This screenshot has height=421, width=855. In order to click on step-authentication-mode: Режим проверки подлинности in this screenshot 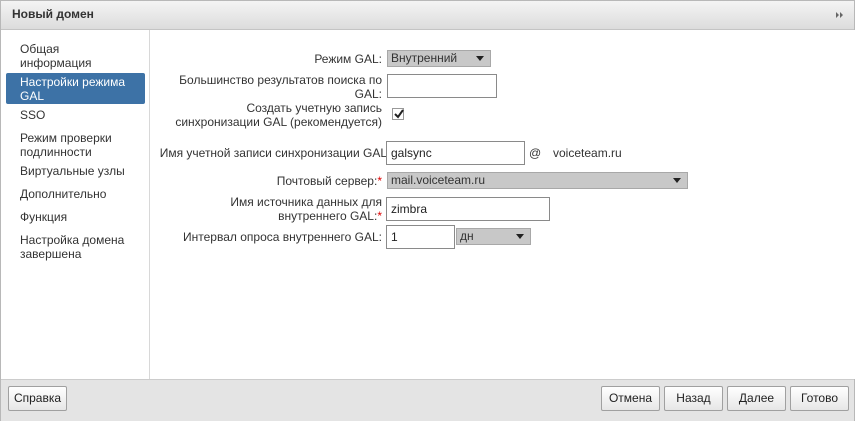, I will do `click(75, 145)`.